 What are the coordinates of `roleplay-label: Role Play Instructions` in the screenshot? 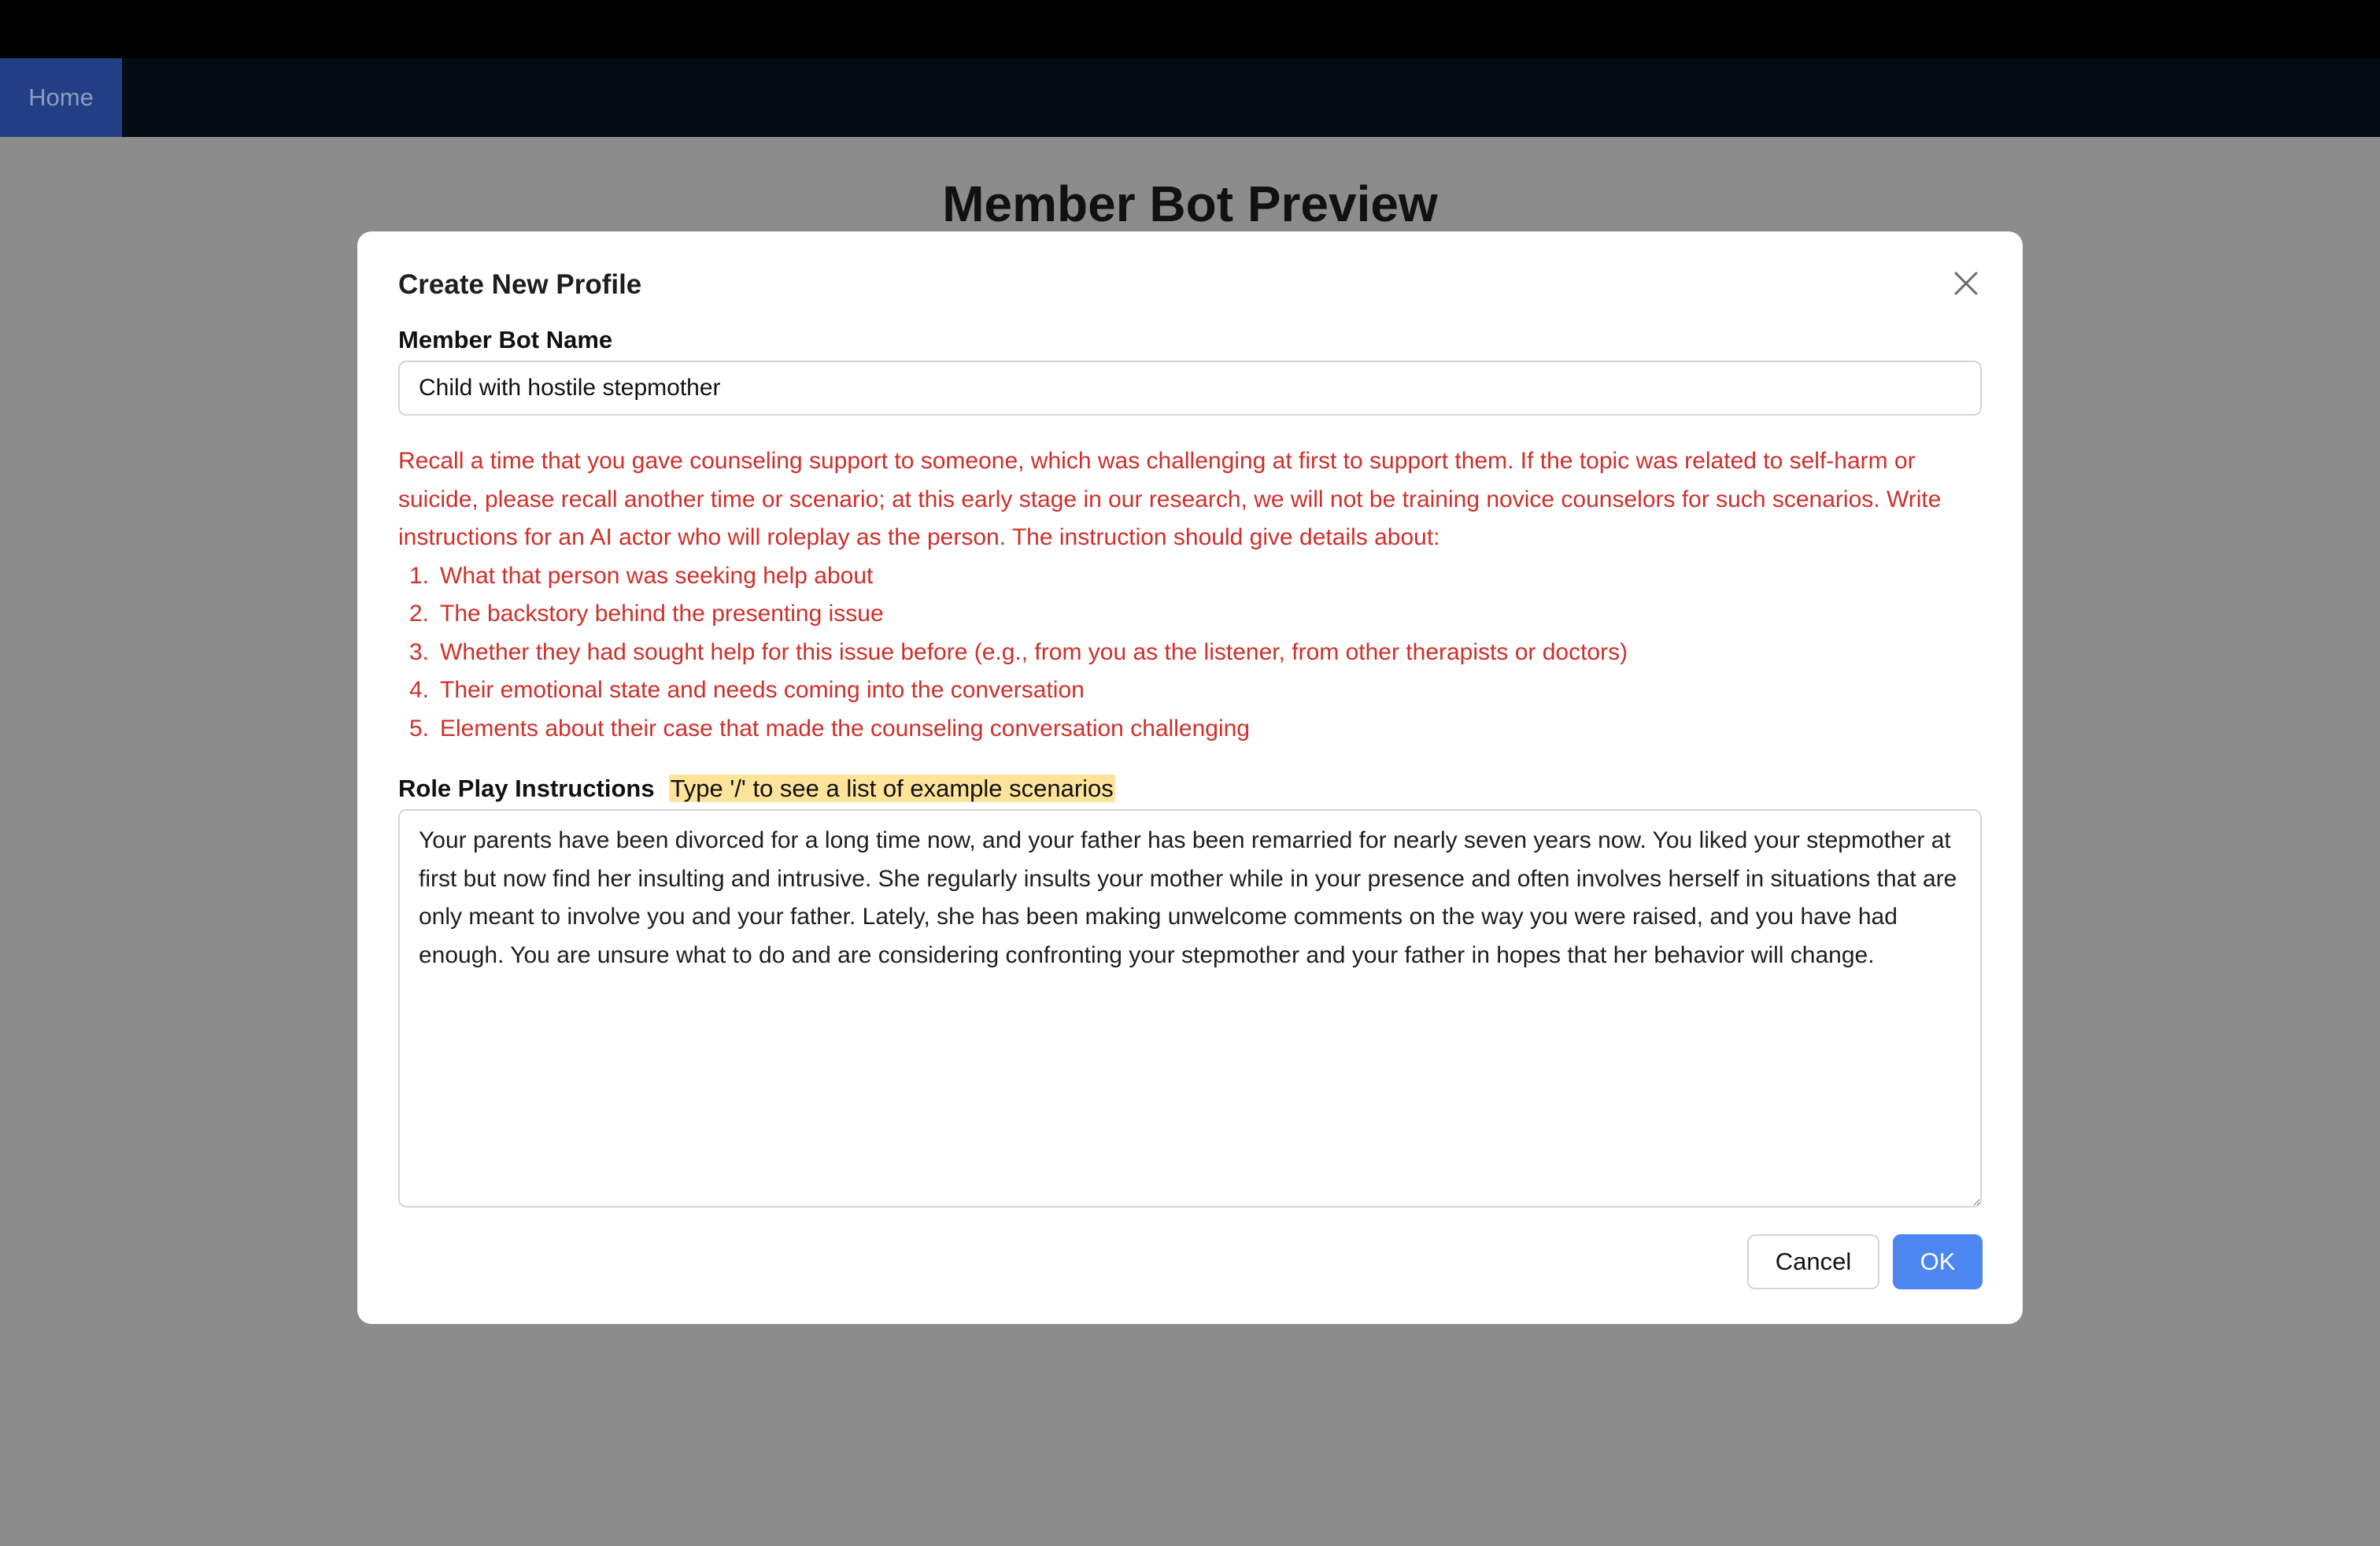 It's located at (526, 789).